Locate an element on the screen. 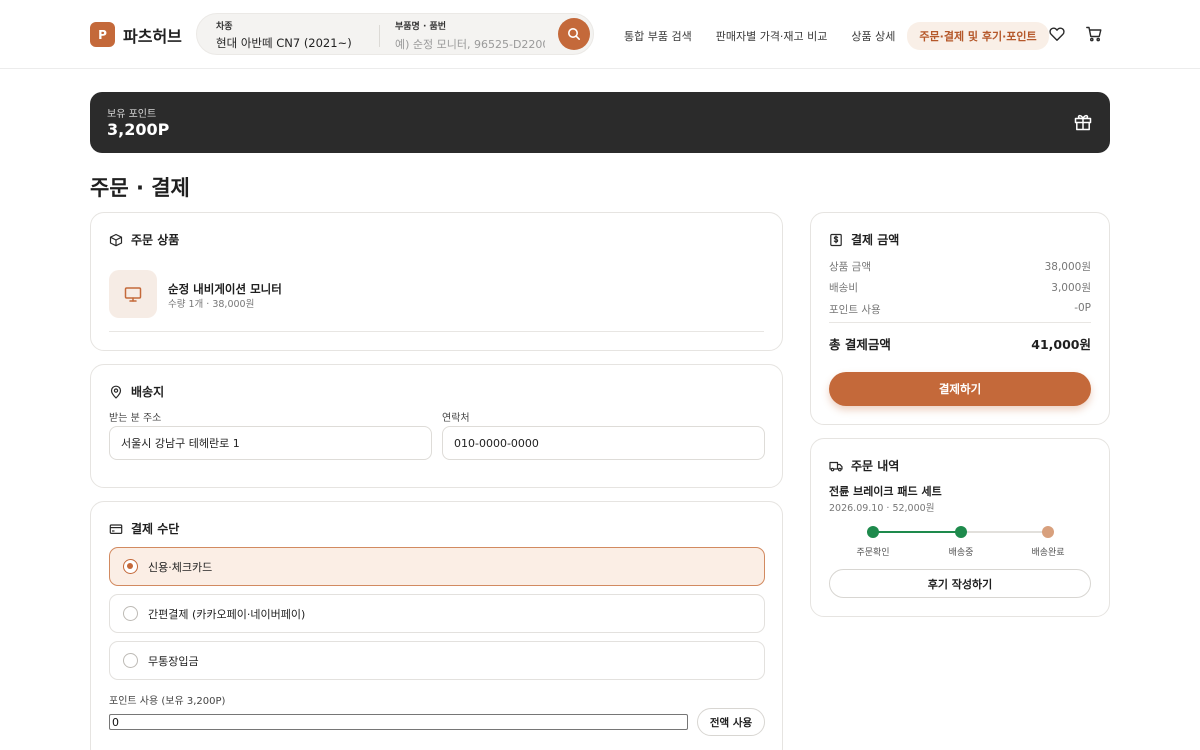 Image resolution: width=1200 pixels, height=750 pixels. use-all-points-button: 전액 사용 is located at coordinates (731, 722).